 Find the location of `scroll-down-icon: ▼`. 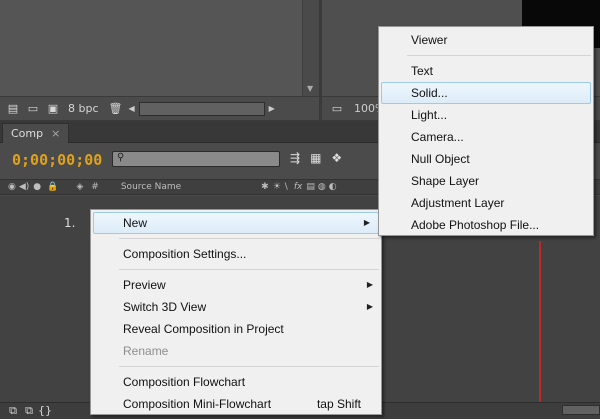

scroll-down-icon: ▼ is located at coordinates (310, 88).